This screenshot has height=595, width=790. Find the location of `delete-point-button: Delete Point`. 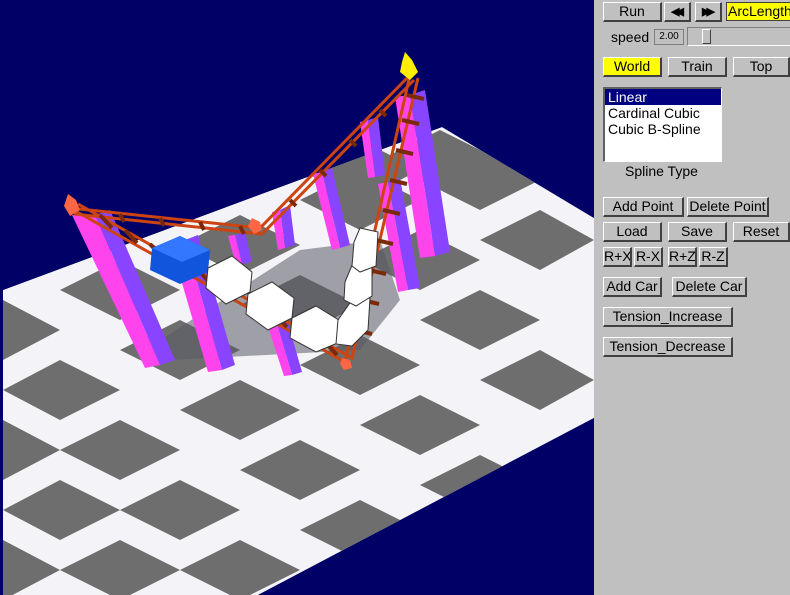

delete-point-button: Delete Point is located at coordinates (728, 207).